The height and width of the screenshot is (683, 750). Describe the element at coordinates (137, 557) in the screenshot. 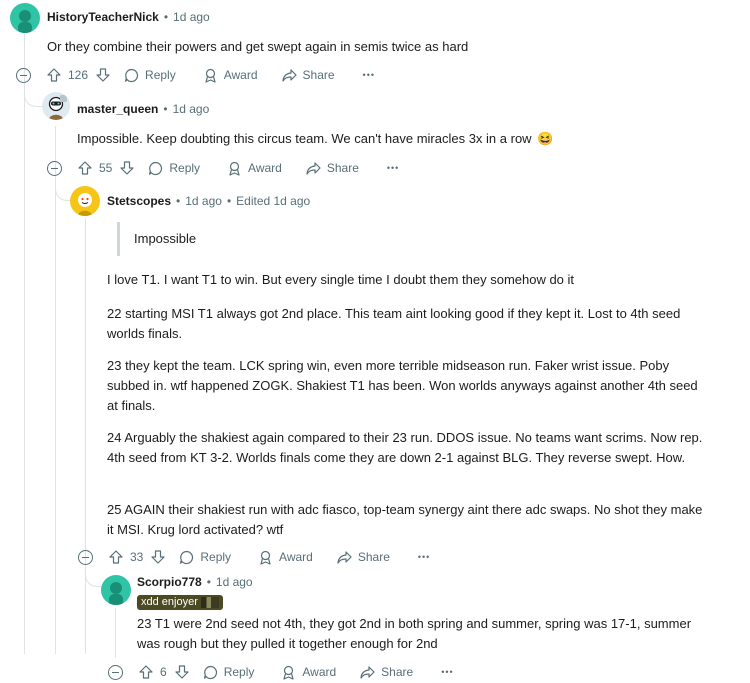

I see `vote-count: 33` at that location.